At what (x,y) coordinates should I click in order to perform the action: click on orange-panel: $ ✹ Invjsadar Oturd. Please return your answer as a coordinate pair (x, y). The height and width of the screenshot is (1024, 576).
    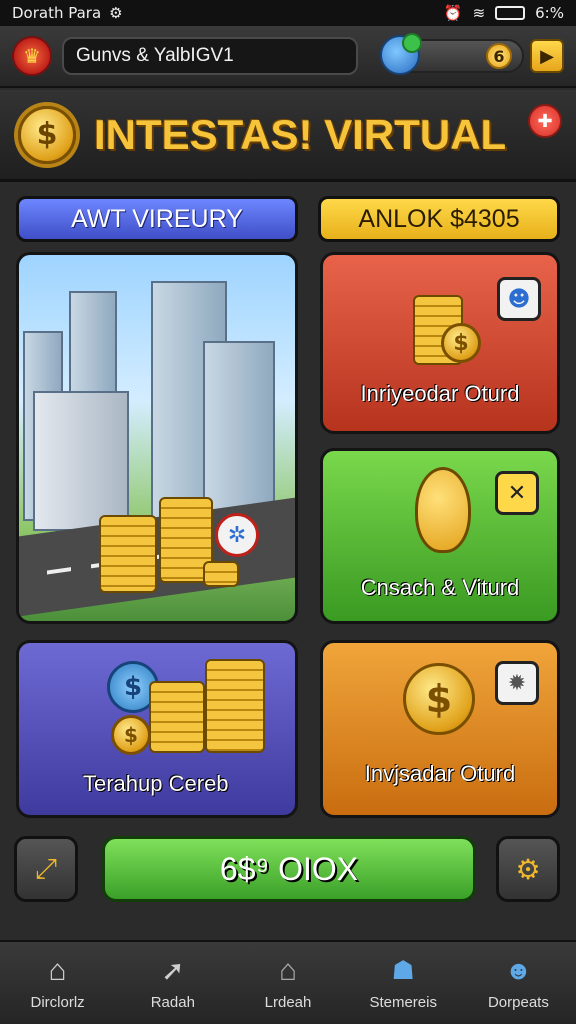
    Looking at the image, I should click on (440, 729).